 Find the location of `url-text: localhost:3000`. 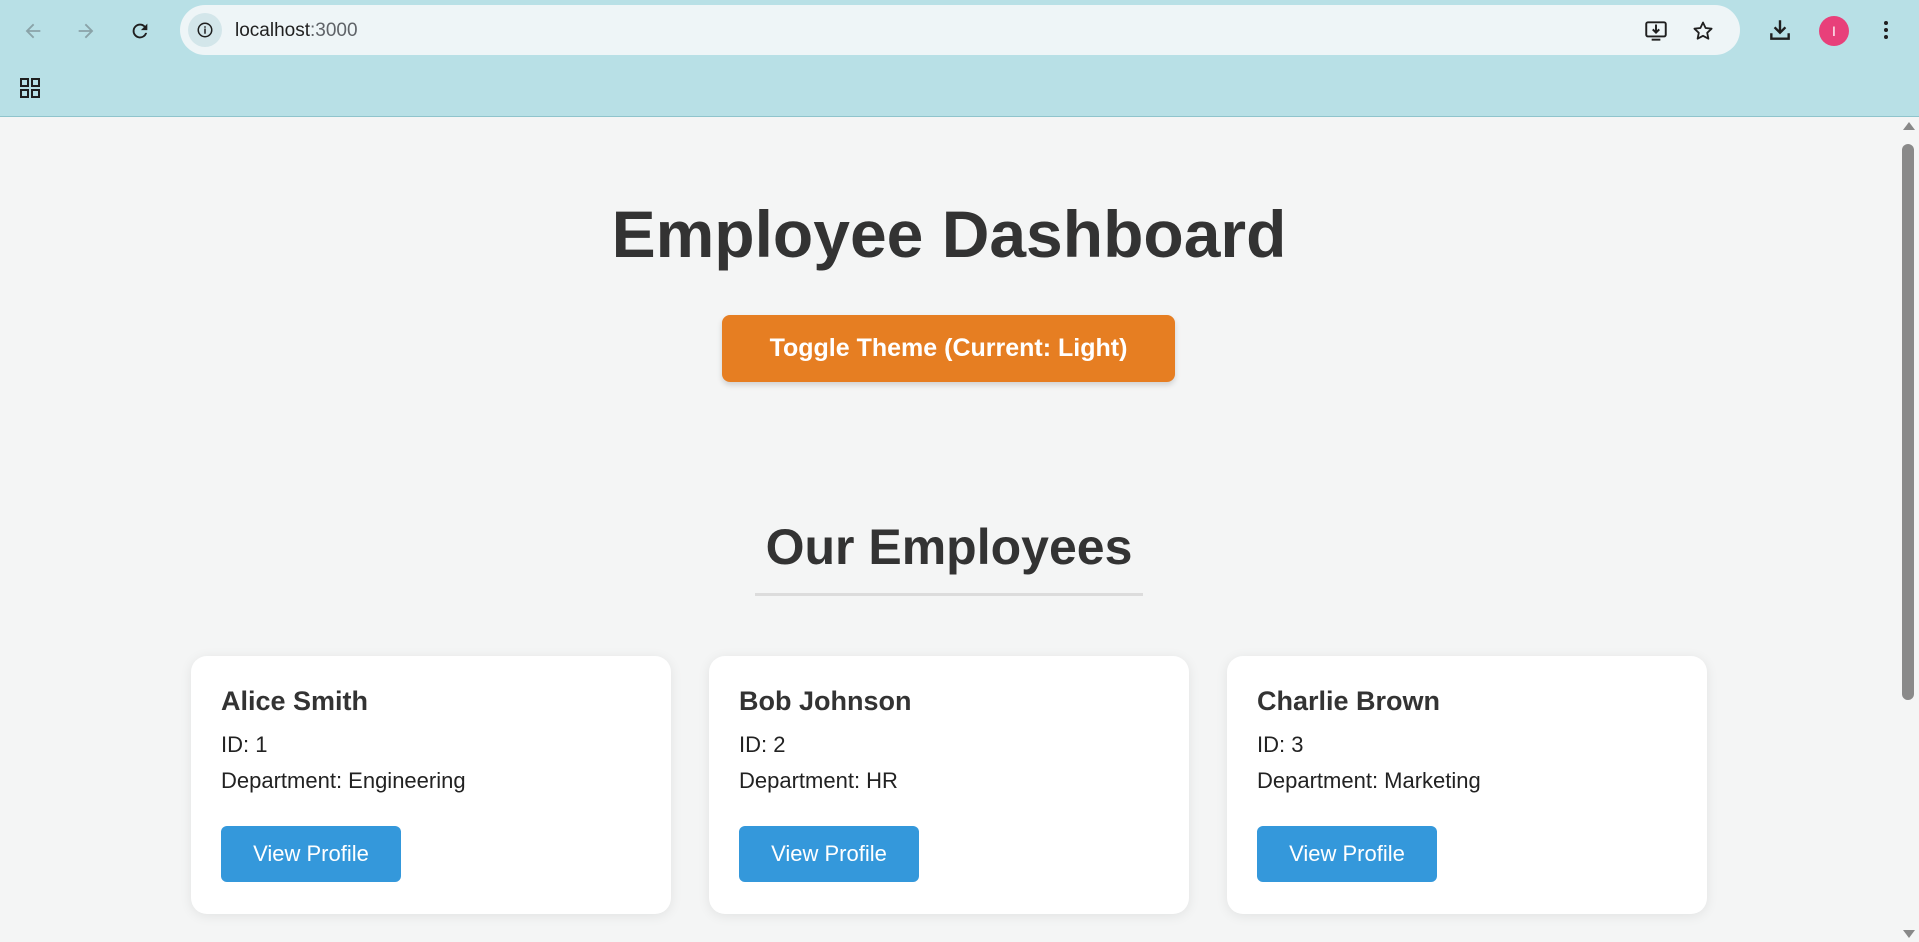

url-text: localhost:3000 is located at coordinates (296, 31).